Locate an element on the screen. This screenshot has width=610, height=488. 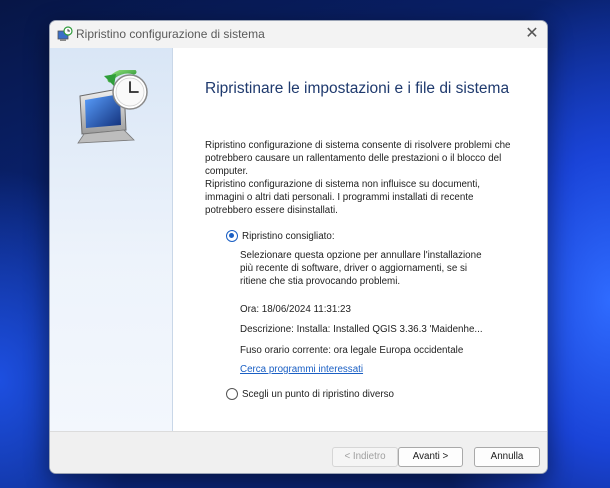
cancel-button: Annulla is located at coordinates (507, 457).